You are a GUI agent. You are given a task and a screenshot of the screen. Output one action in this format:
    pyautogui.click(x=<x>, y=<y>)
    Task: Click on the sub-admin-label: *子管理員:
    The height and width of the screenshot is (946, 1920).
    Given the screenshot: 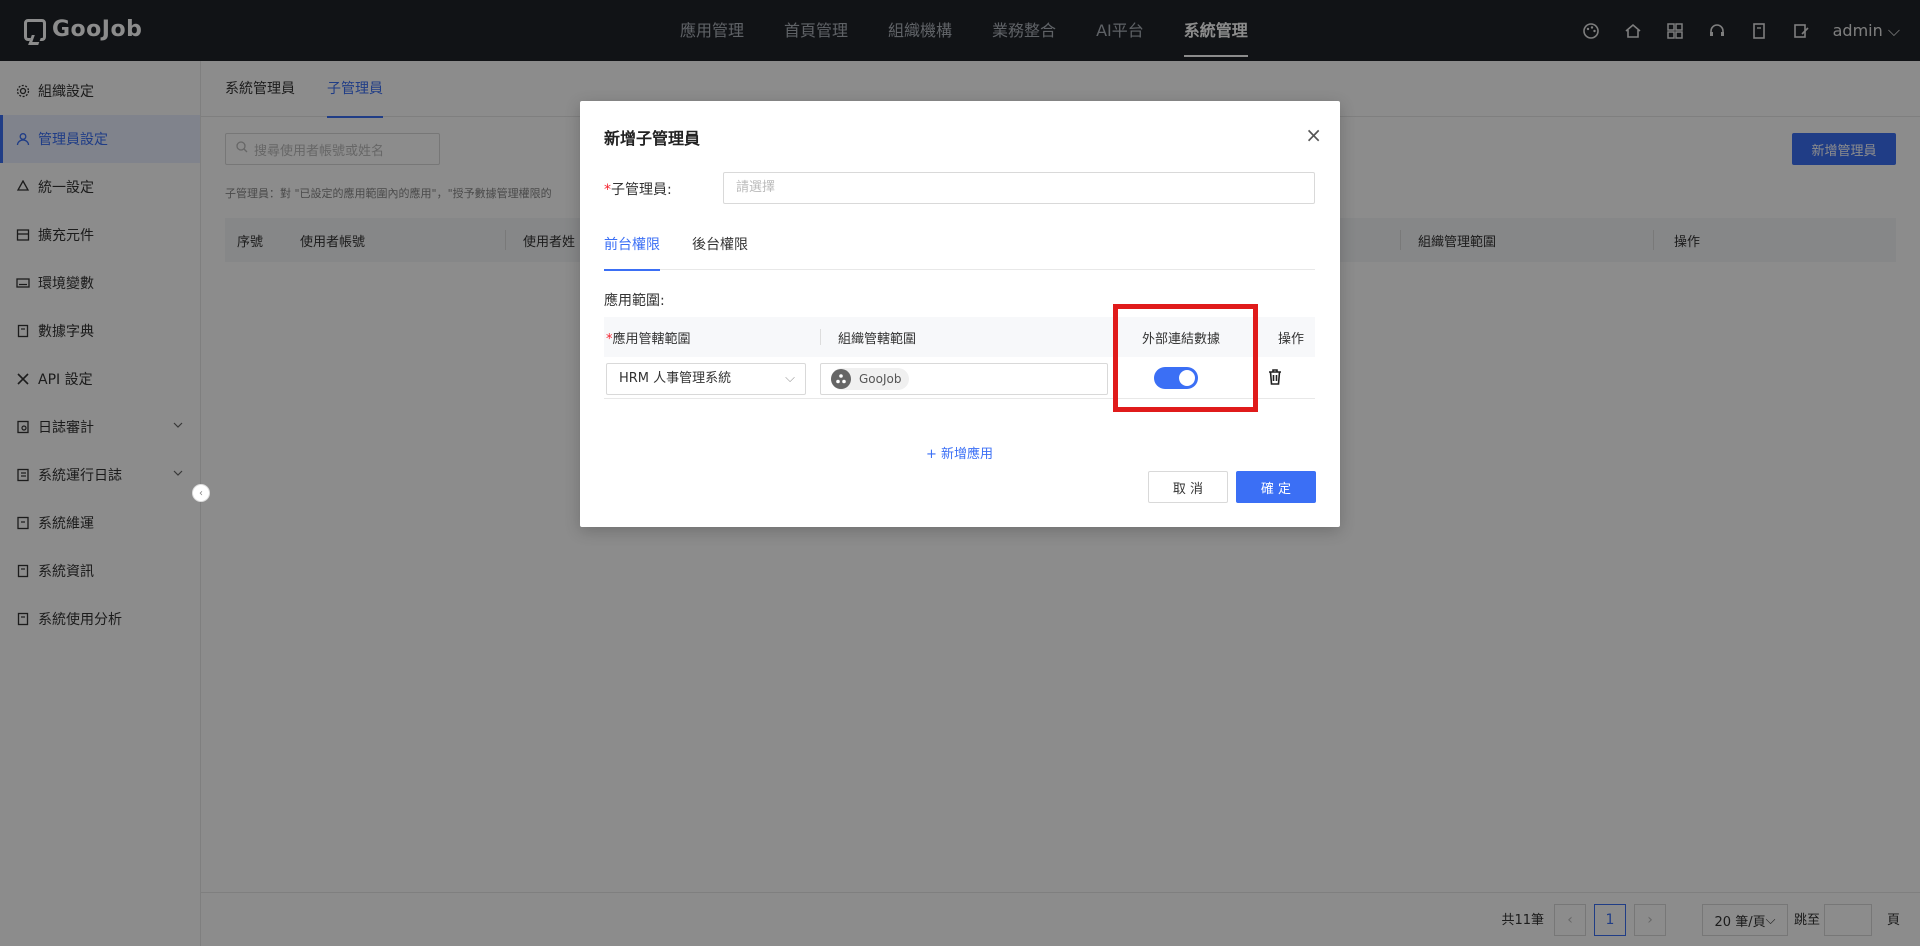 What is the action you would take?
    pyautogui.click(x=638, y=189)
    